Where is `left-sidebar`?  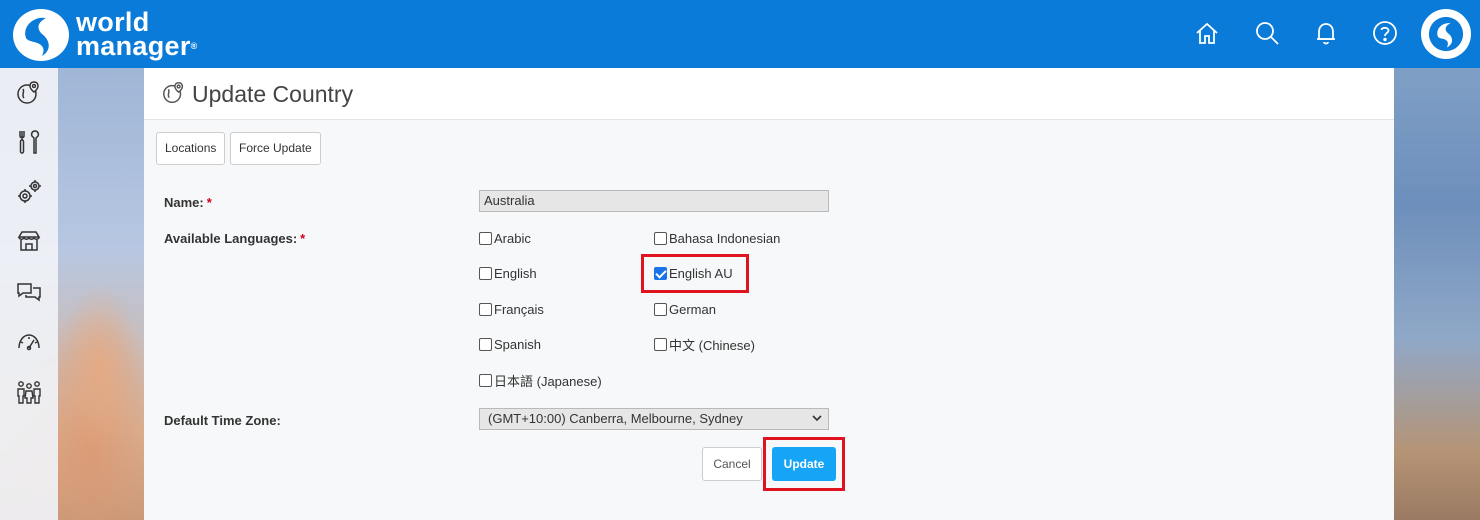
left-sidebar is located at coordinates (29, 294).